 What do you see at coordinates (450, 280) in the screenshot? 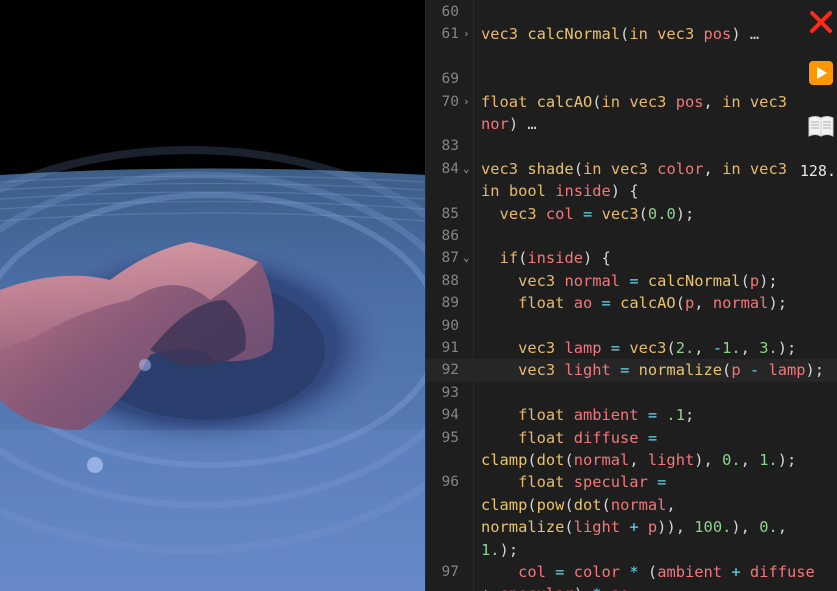
I see `line-number: 88` at bounding box center [450, 280].